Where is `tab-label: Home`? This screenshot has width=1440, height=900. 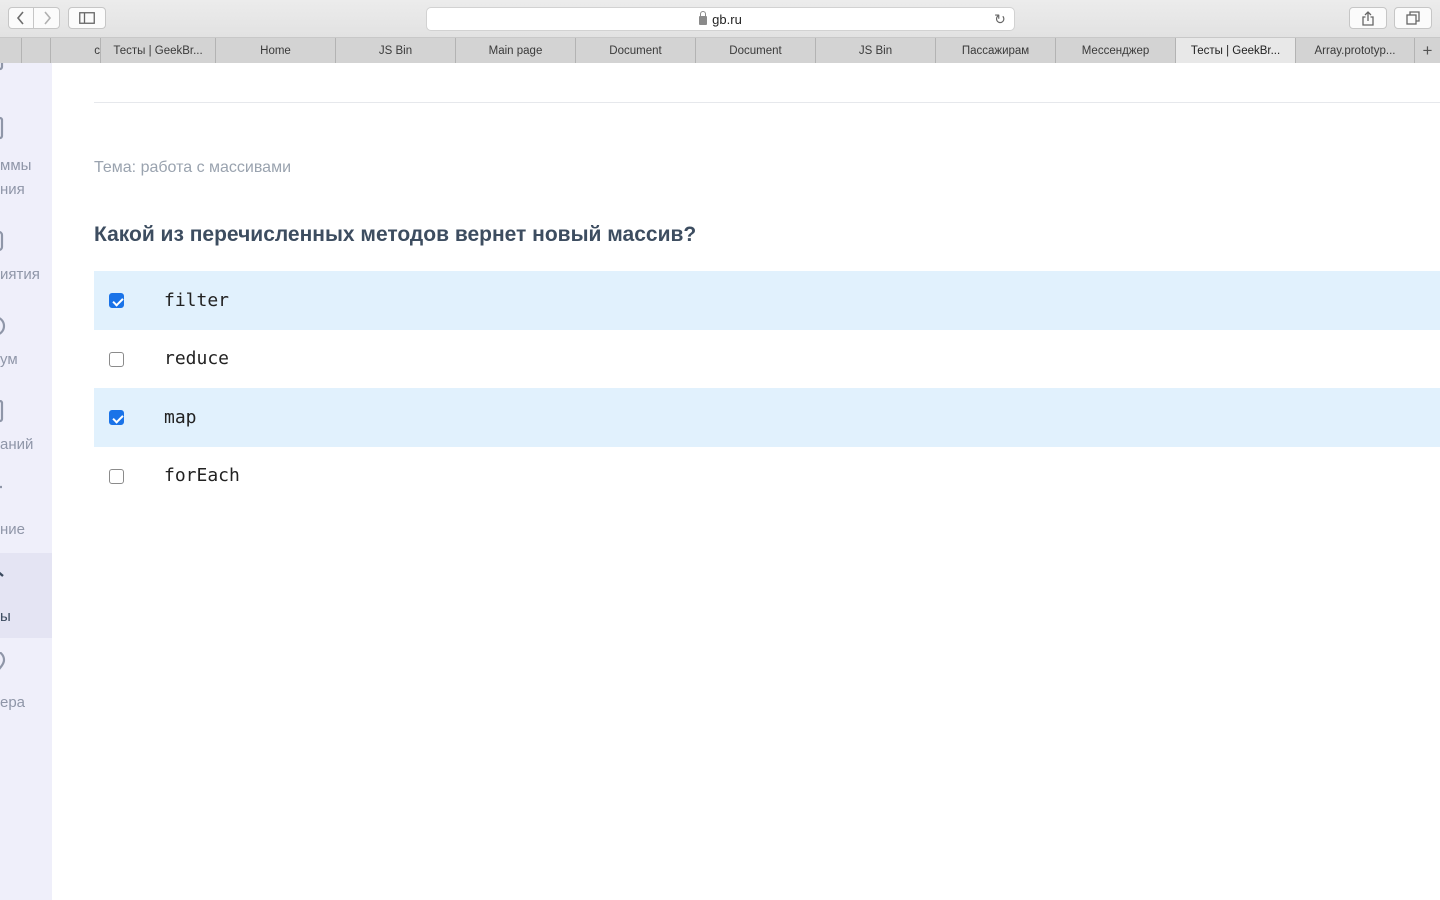 tab-label: Home is located at coordinates (275, 50).